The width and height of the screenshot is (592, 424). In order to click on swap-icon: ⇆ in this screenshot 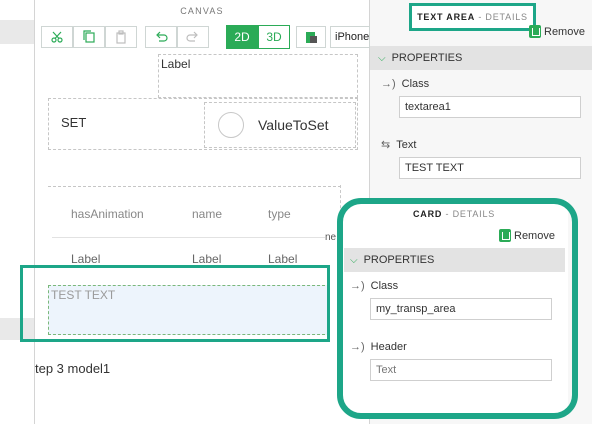, I will do `click(386, 145)`.